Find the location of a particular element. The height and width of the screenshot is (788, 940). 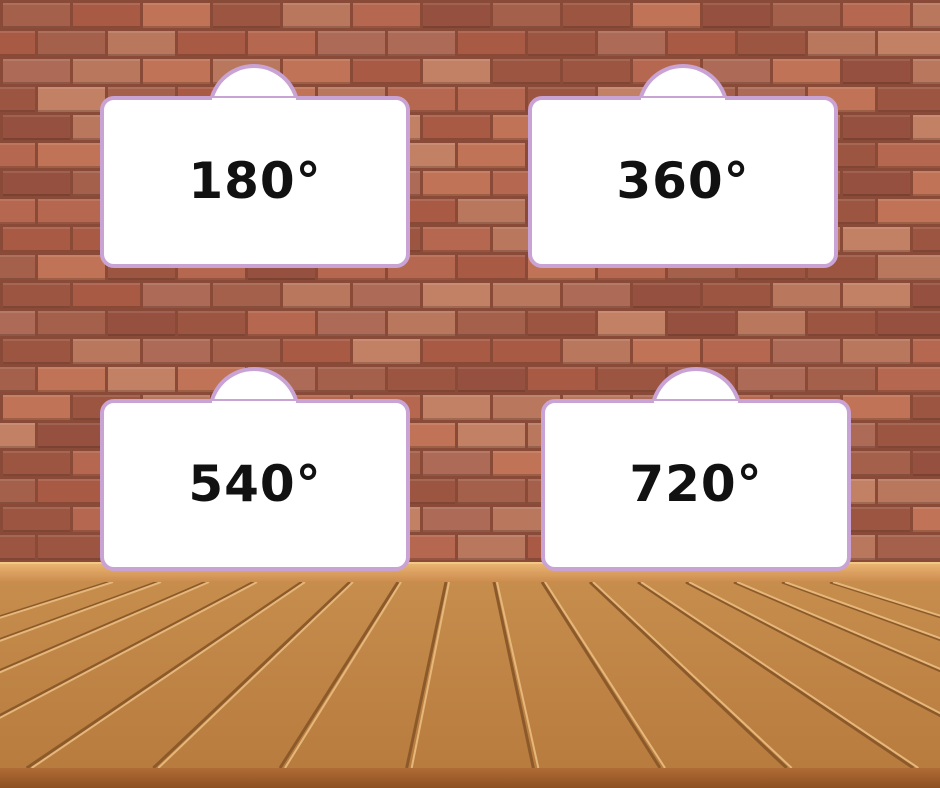

floor-edge is located at coordinates (470, 778).